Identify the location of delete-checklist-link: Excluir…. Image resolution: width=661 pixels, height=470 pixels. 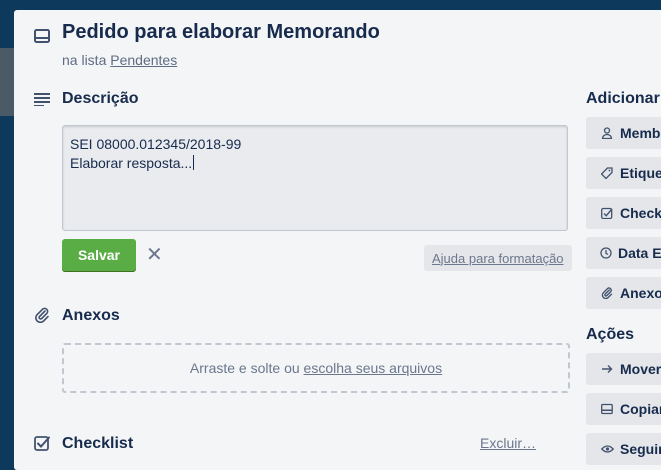
(508, 443).